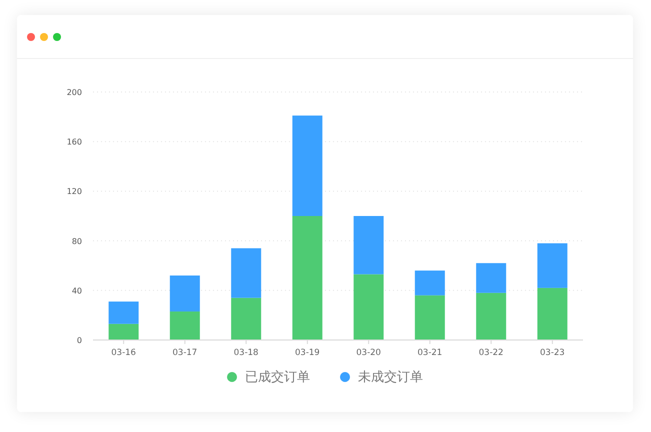 This screenshot has height=432, width=651. What do you see at coordinates (57, 36) in the screenshot?
I see `maximize-button` at bounding box center [57, 36].